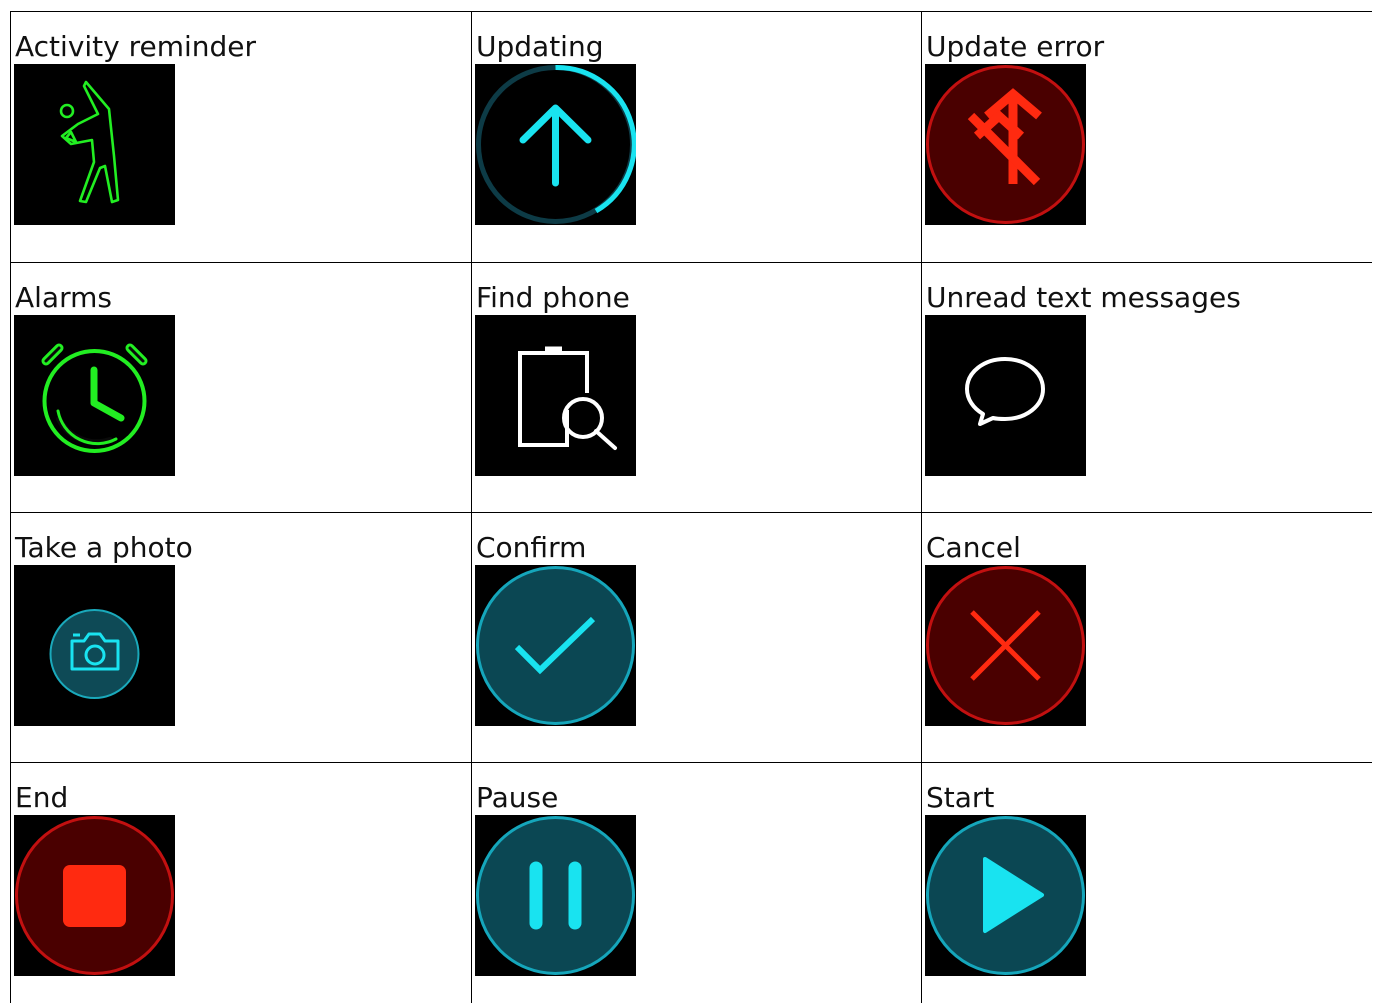 This screenshot has height=1006, width=1381. I want to click on cancel-icon, so click(1005, 645).